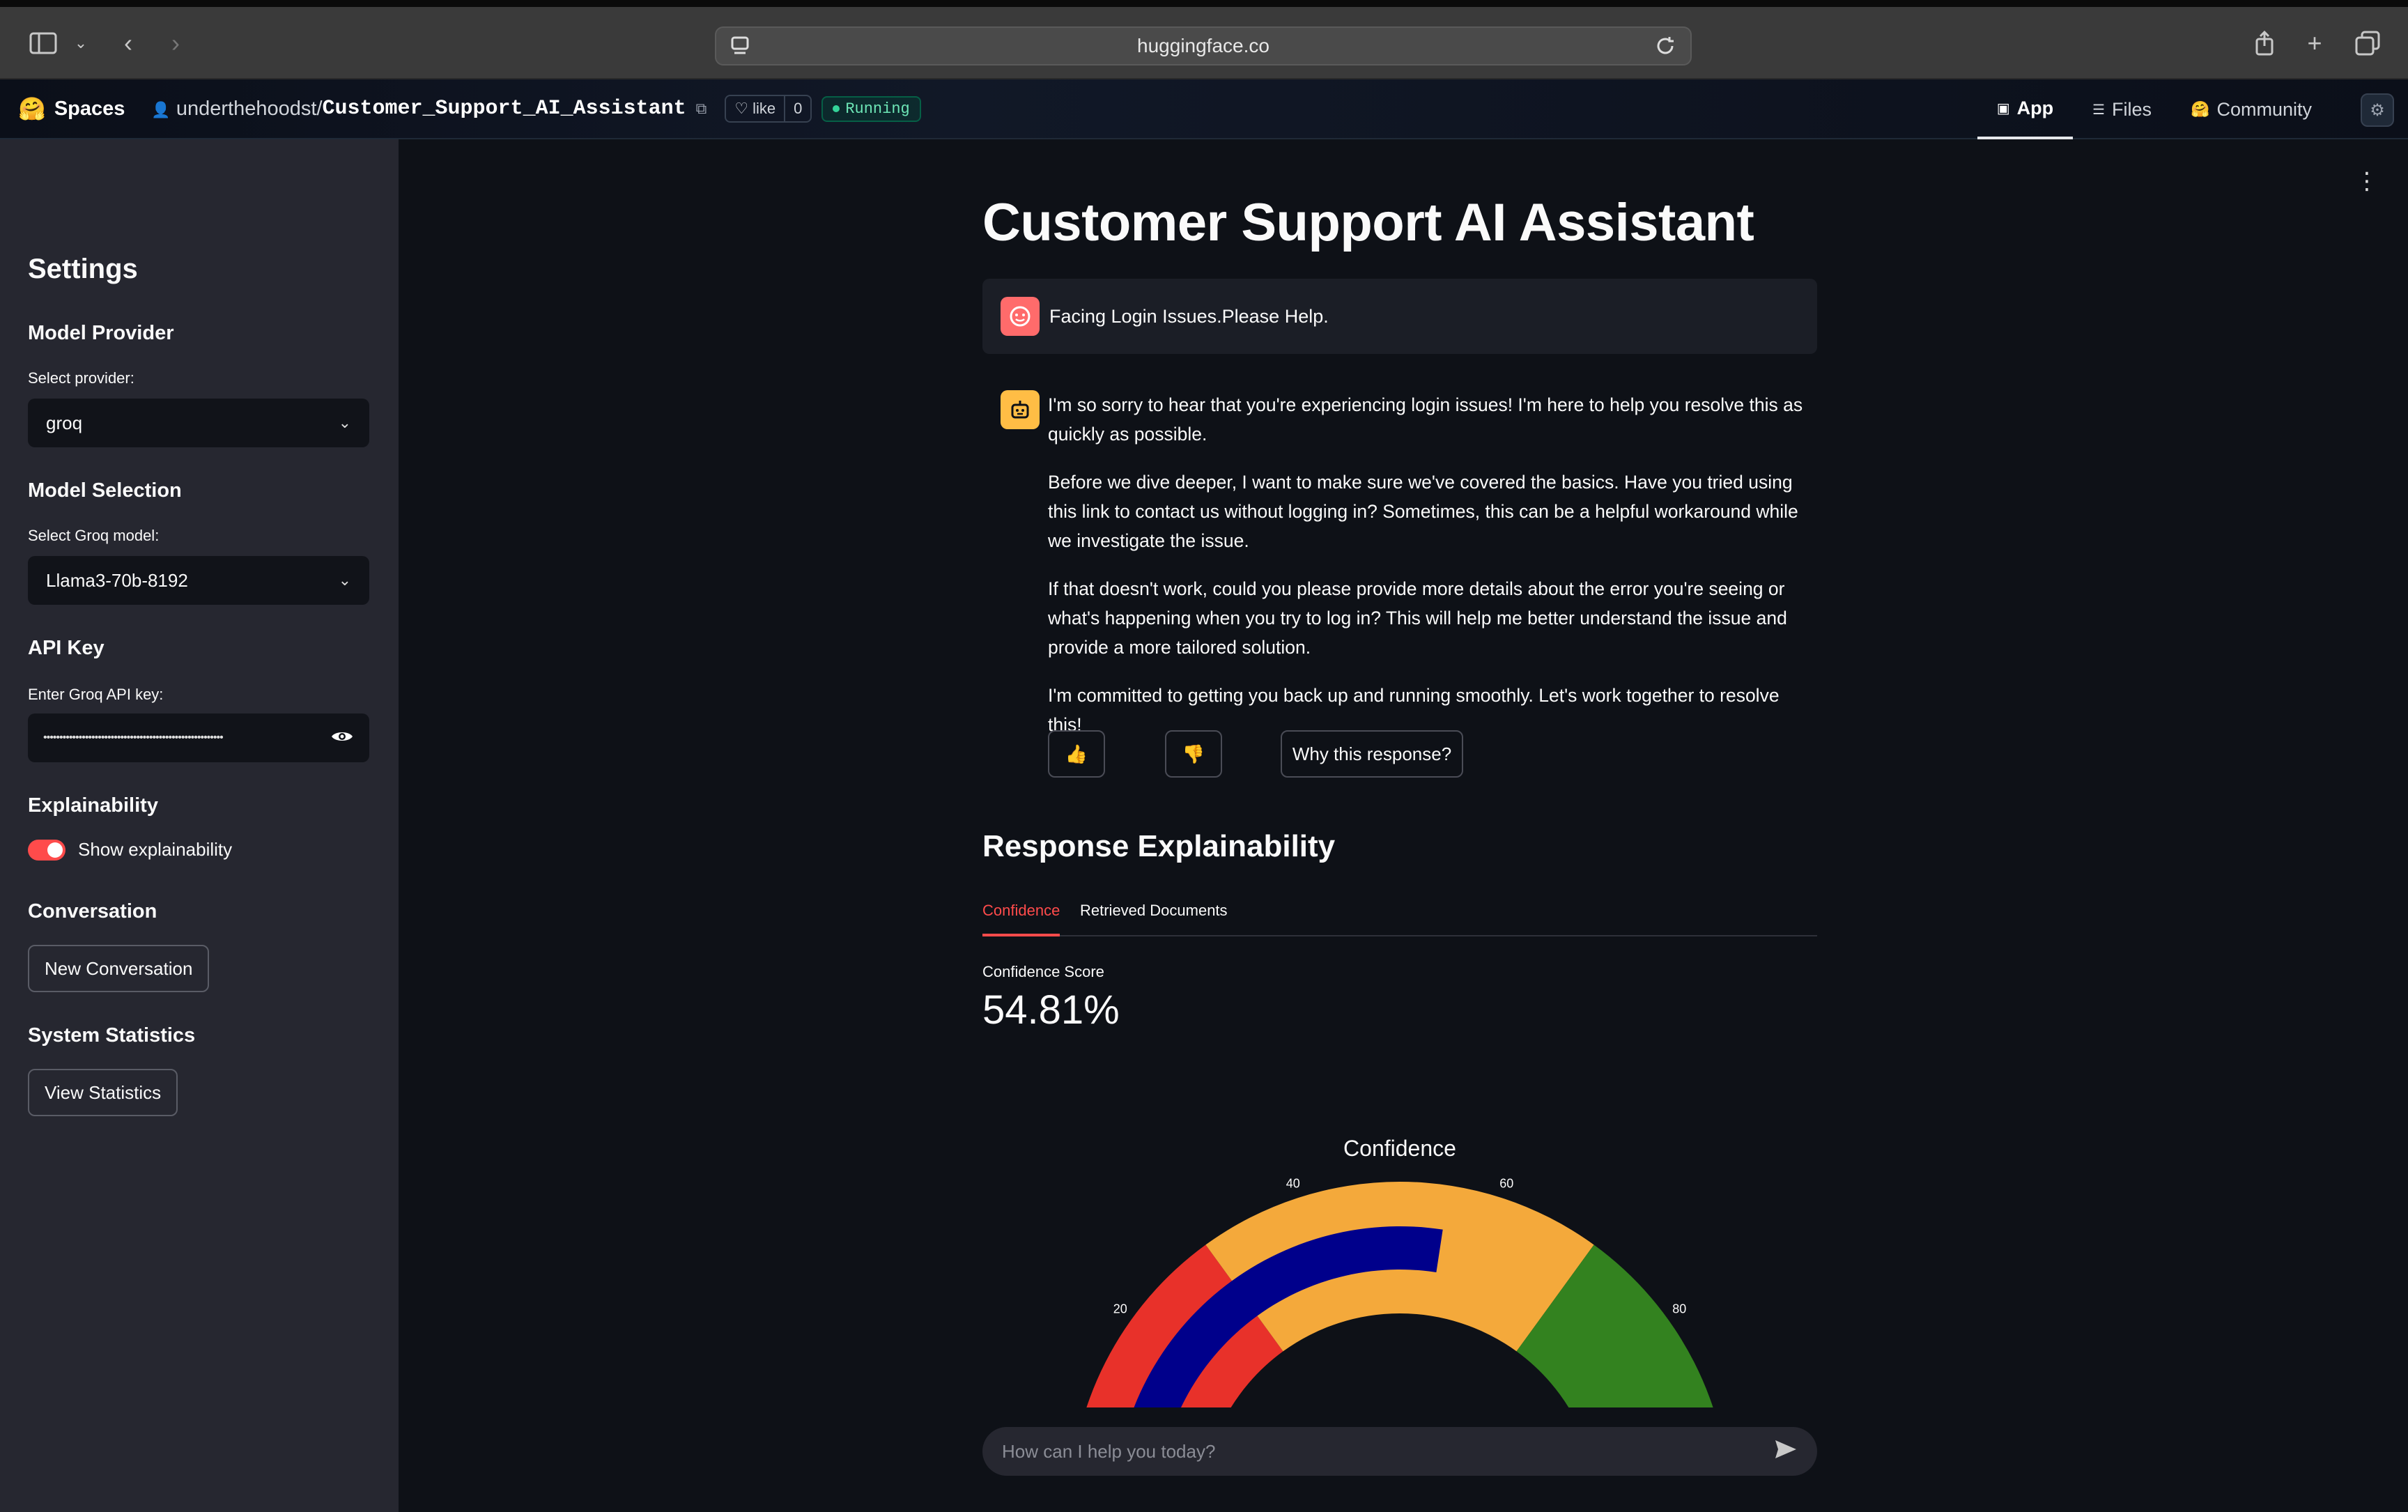  What do you see at coordinates (128, 43) in the screenshot?
I see `back-icon: ‹` at bounding box center [128, 43].